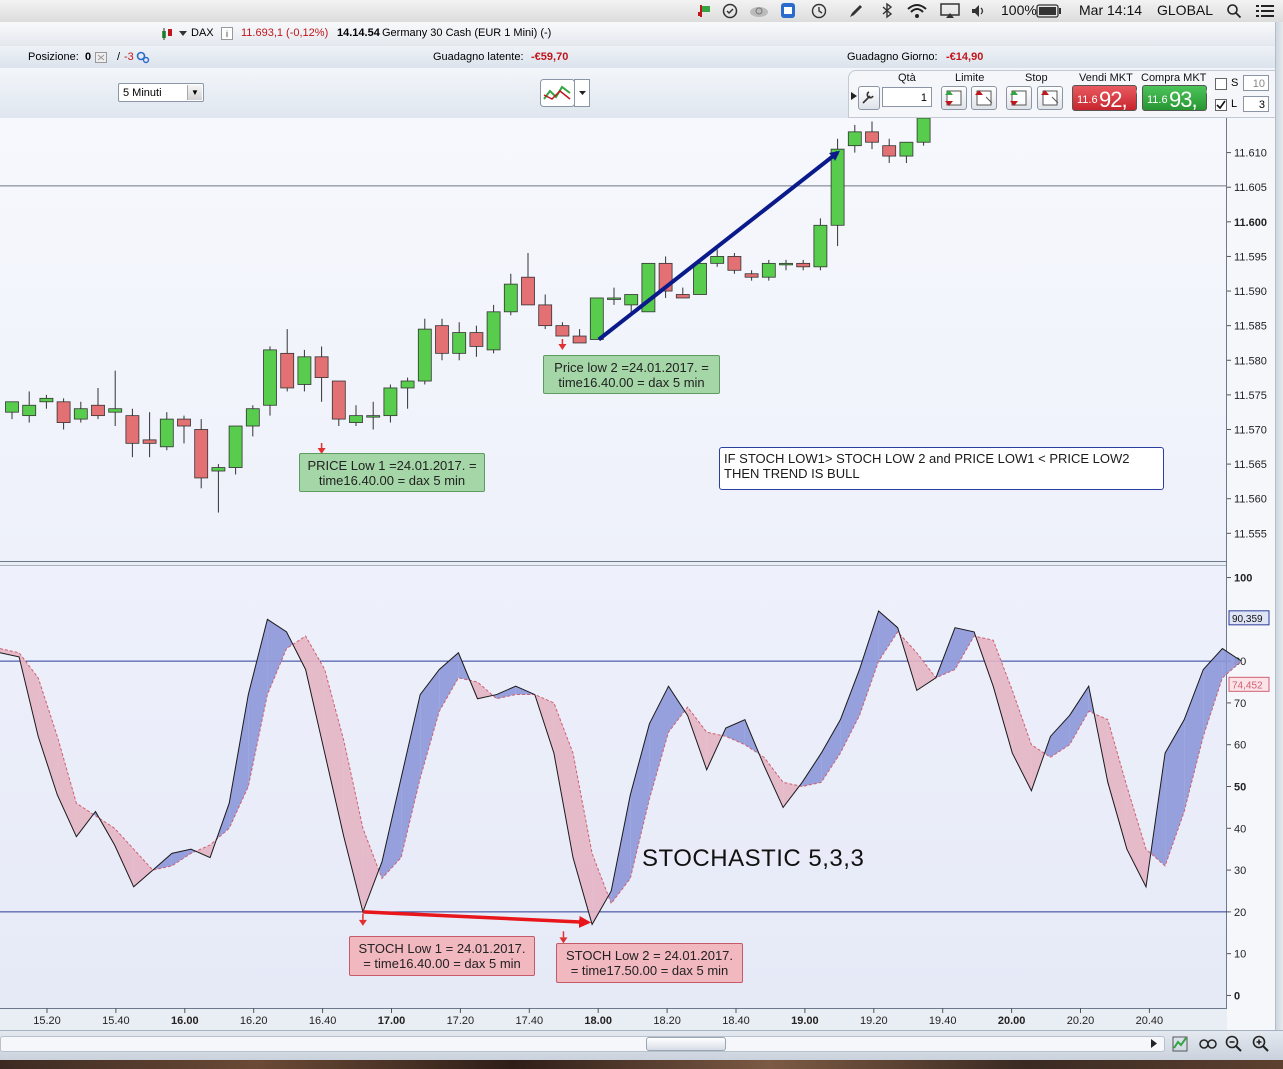 Image resolution: width=1283 pixels, height=1069 pixels. What do you see at coordinates (1250, 188) in the screenshot?
I see `price-y-tick-label: 11.605` at bounding box center [1250, 188].